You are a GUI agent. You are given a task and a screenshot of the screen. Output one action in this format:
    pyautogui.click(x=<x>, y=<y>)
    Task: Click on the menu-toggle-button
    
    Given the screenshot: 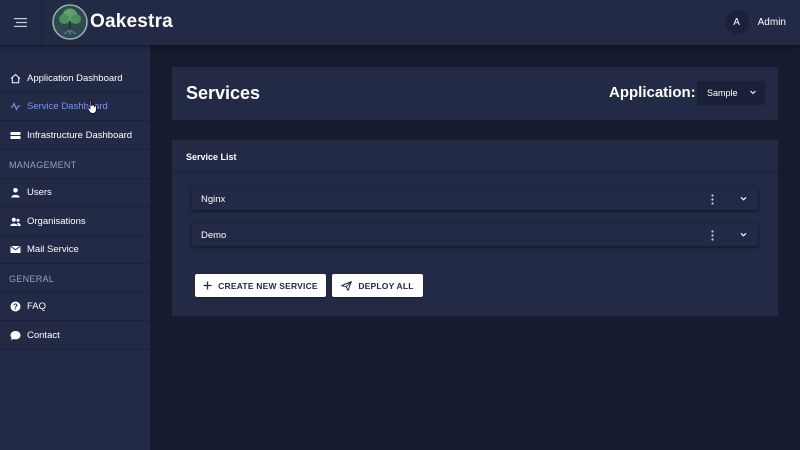 What is the action you would take?
    pyautogui.click(x=21, y=22)
    